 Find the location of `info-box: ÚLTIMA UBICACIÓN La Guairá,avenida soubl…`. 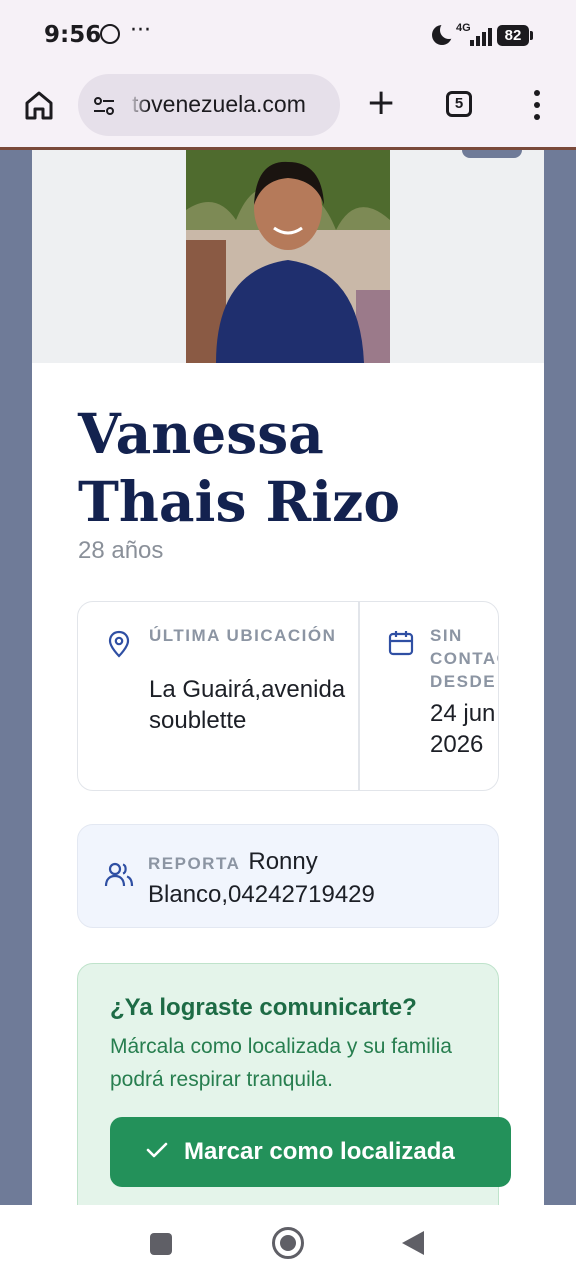

info-box: ÚLTIMA UBICACIÓN La Guairá,avenida soubl… is located at coordinates (288, 696).